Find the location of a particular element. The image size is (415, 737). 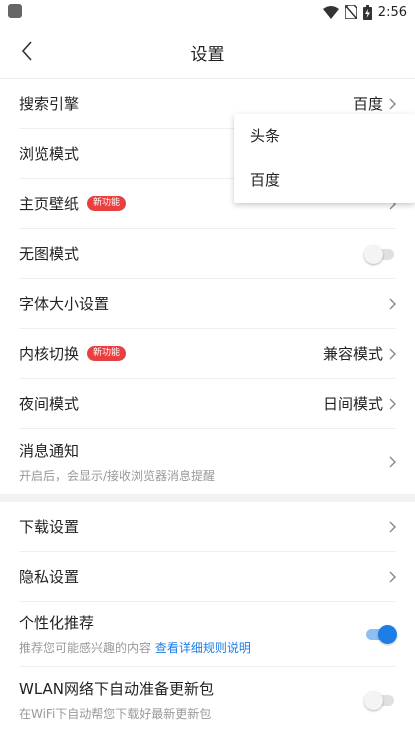

row-label: 内核切换 is located at coordinates (49, 354).